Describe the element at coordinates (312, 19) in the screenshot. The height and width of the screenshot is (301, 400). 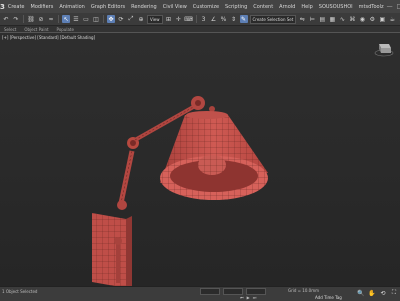
I see `align-icon: ⊨` at that location.